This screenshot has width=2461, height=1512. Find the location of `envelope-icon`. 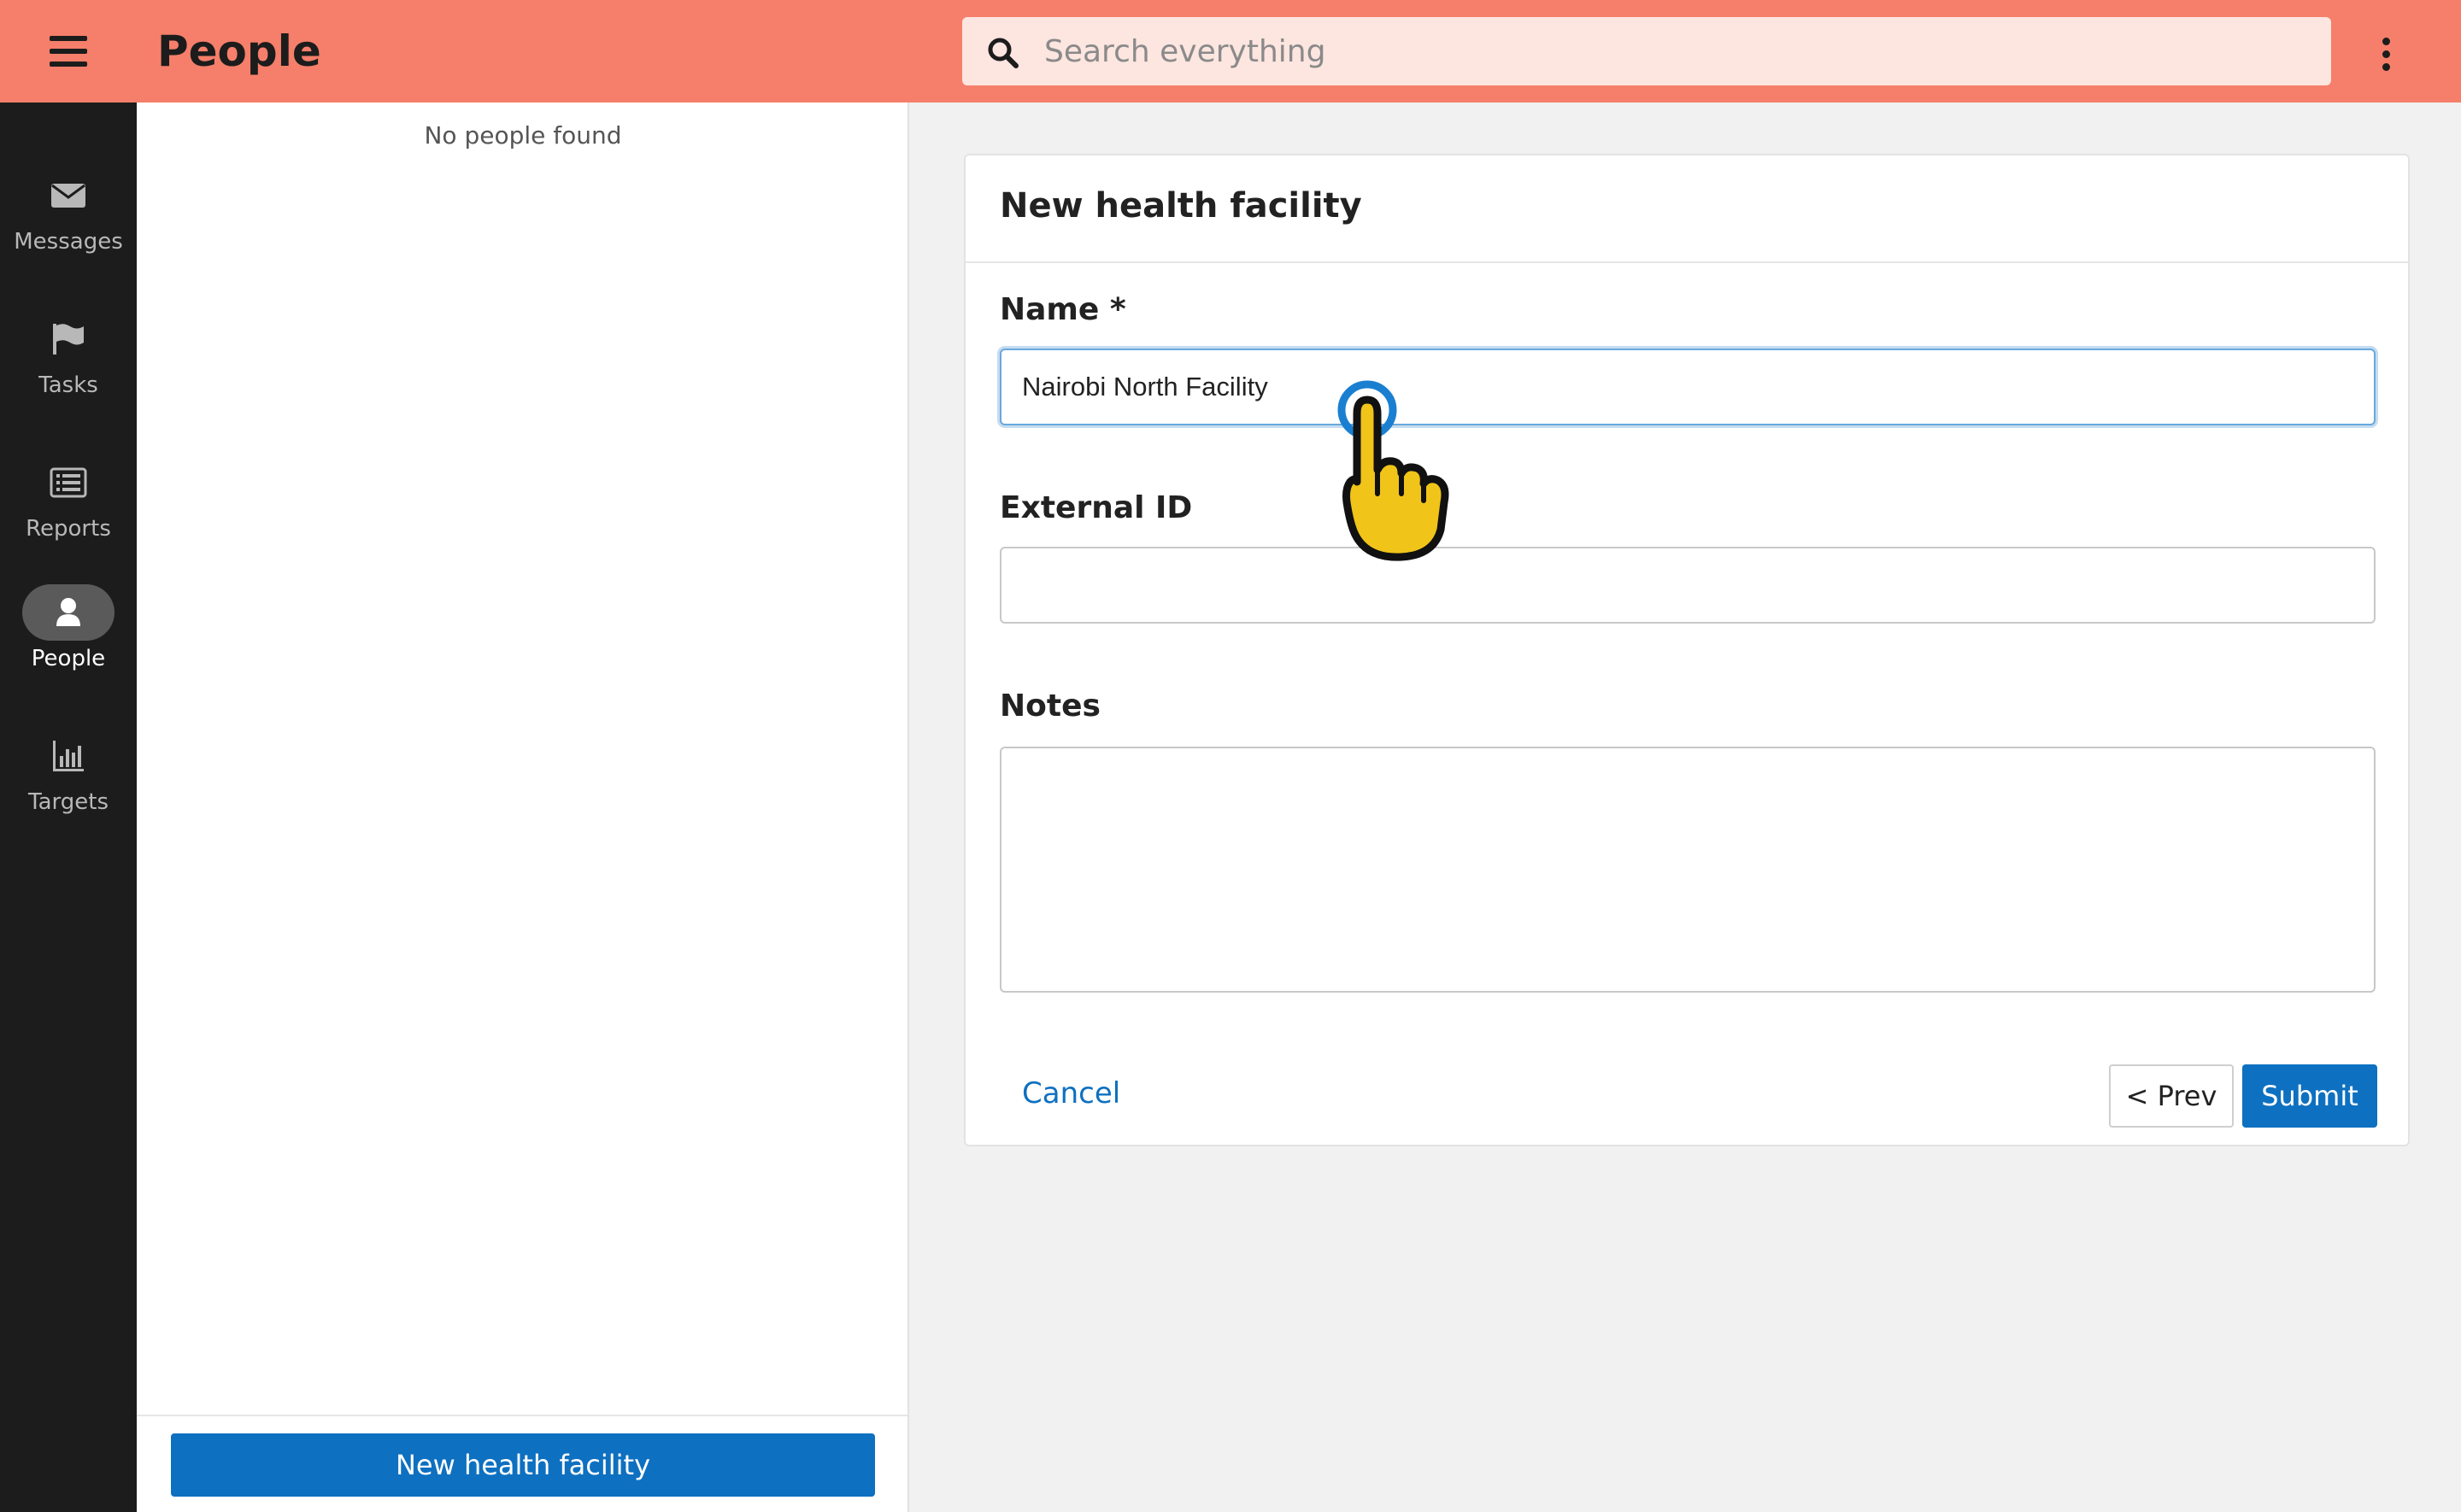

envelope-icon is located at coordinates (68, 196).